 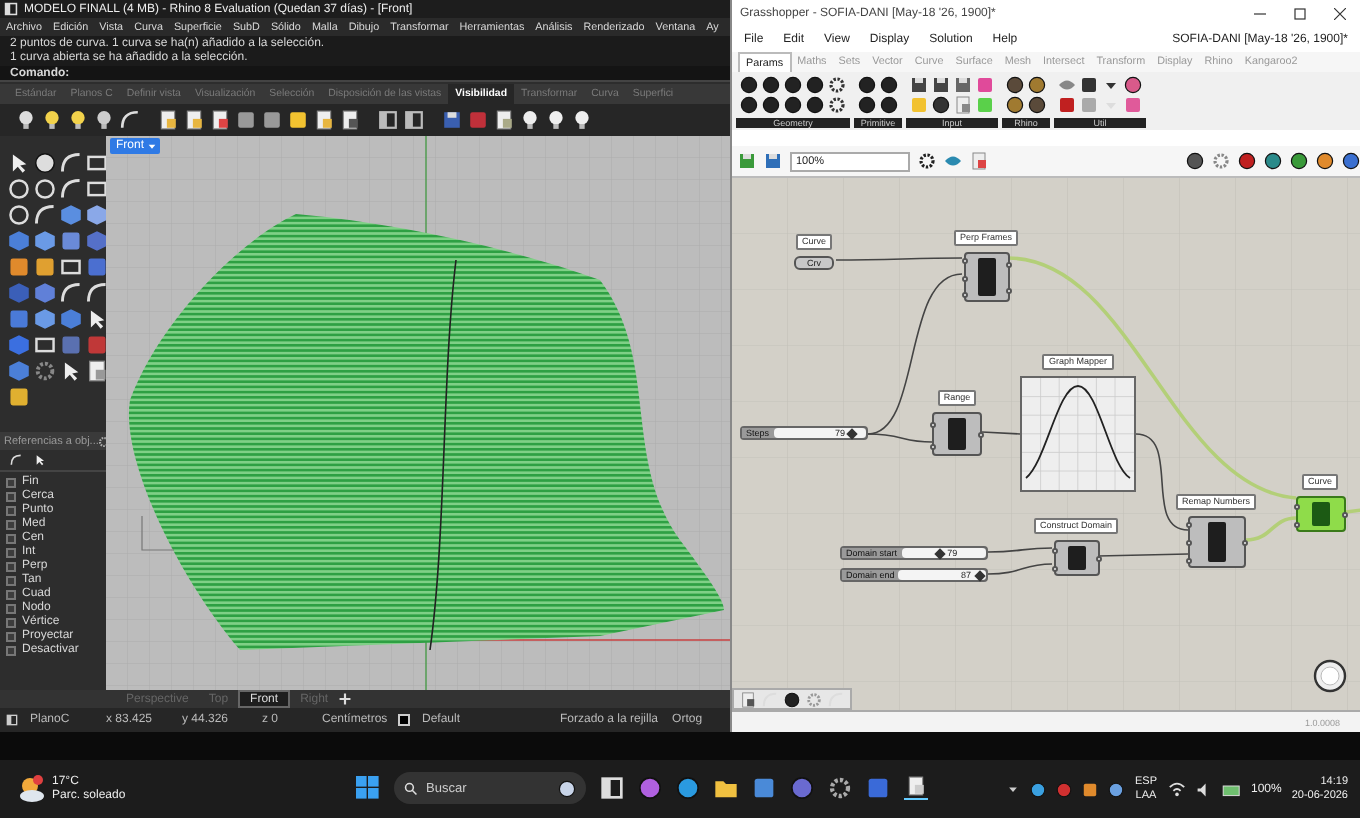 What do you see at coordinates (726, 788) in the screenshot?
I see `folder-icon` at bounding box center [726, 788].